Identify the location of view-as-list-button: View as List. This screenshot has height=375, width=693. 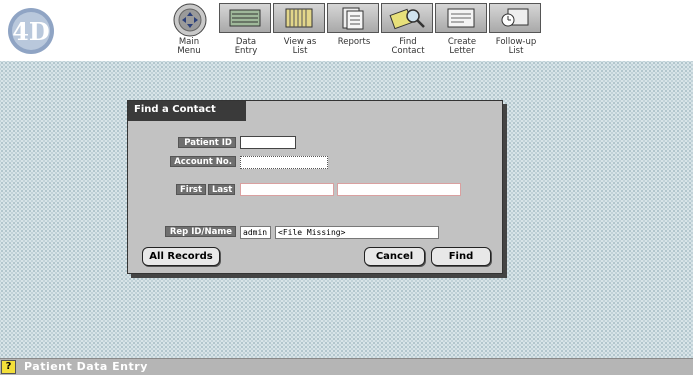
(300, 32).